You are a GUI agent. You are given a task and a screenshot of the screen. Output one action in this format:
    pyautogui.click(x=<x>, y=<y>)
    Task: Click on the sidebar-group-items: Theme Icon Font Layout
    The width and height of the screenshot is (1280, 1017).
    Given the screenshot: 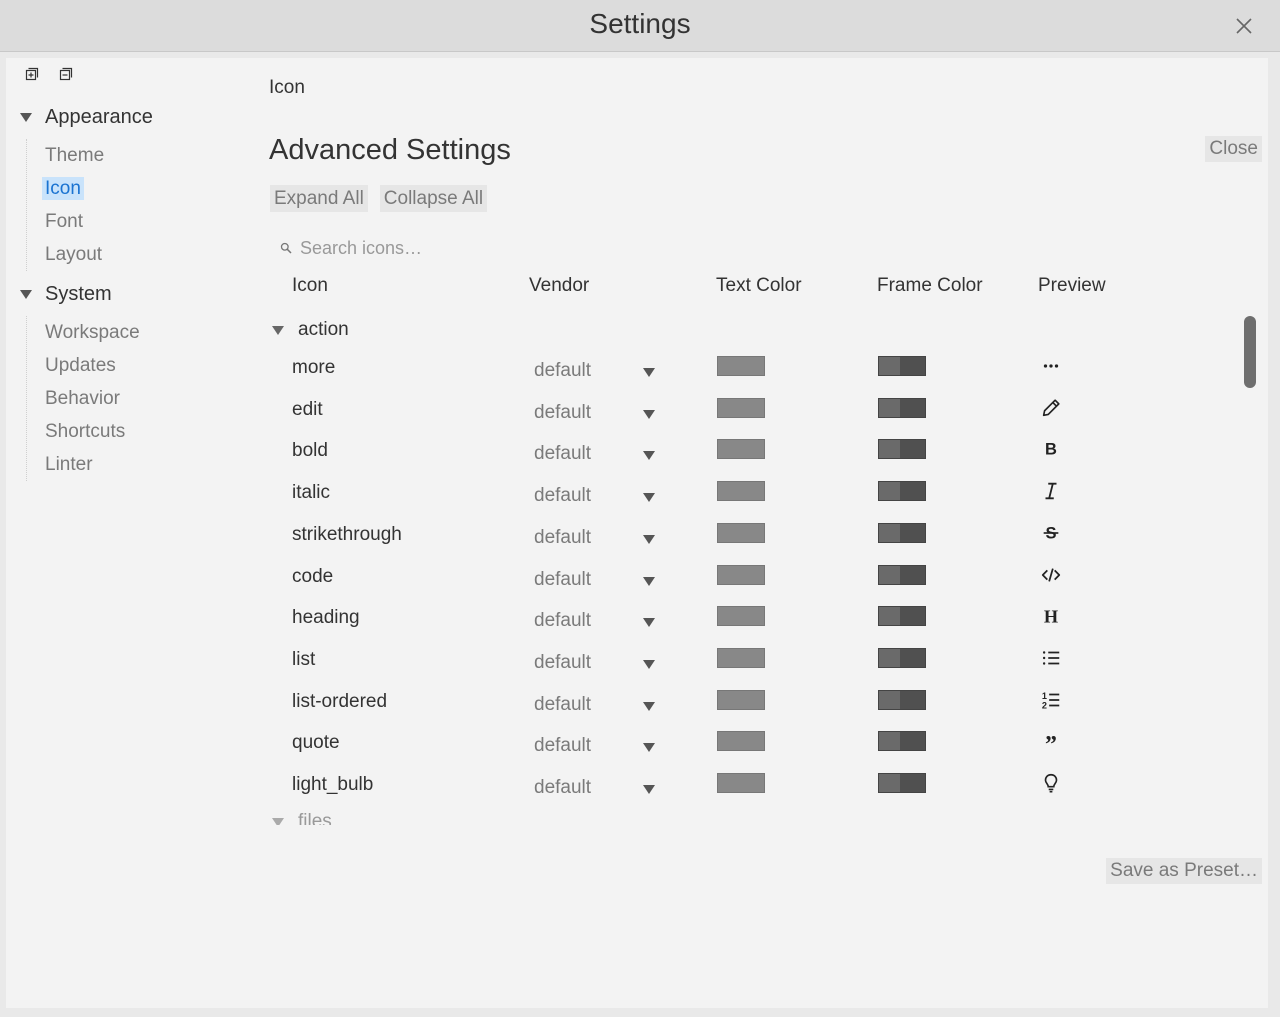 What is the action you would take?
    pyautogui.click(x=65, y=205)
    